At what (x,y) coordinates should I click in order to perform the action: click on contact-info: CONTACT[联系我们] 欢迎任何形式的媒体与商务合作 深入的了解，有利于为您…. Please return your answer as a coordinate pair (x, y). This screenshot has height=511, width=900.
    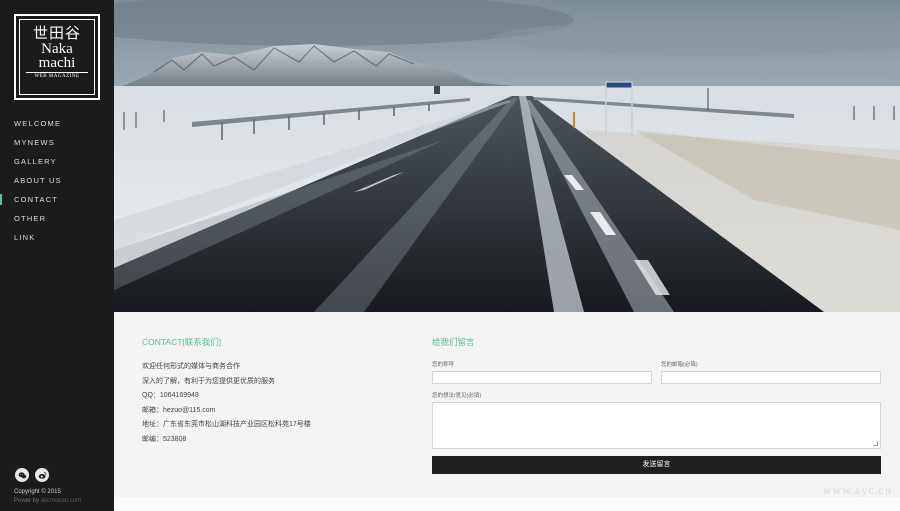
    Looking at the image, I should click on (272, 391).